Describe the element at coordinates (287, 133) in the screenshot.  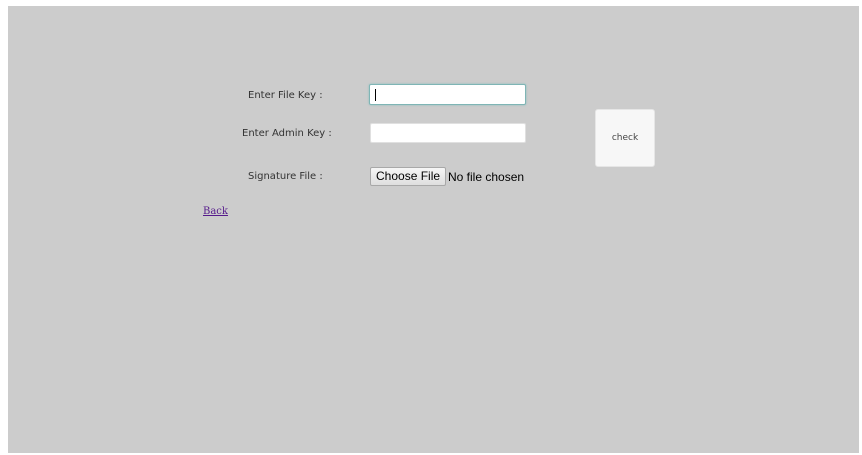
I see `admin-key-label: Enter Admin Key :` at that location.